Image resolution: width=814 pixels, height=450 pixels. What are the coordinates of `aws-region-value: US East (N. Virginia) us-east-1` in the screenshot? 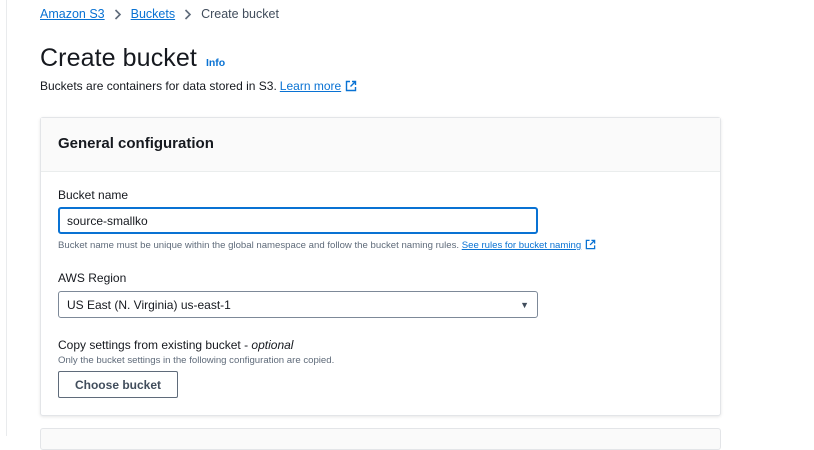 It's located at (149, 304).